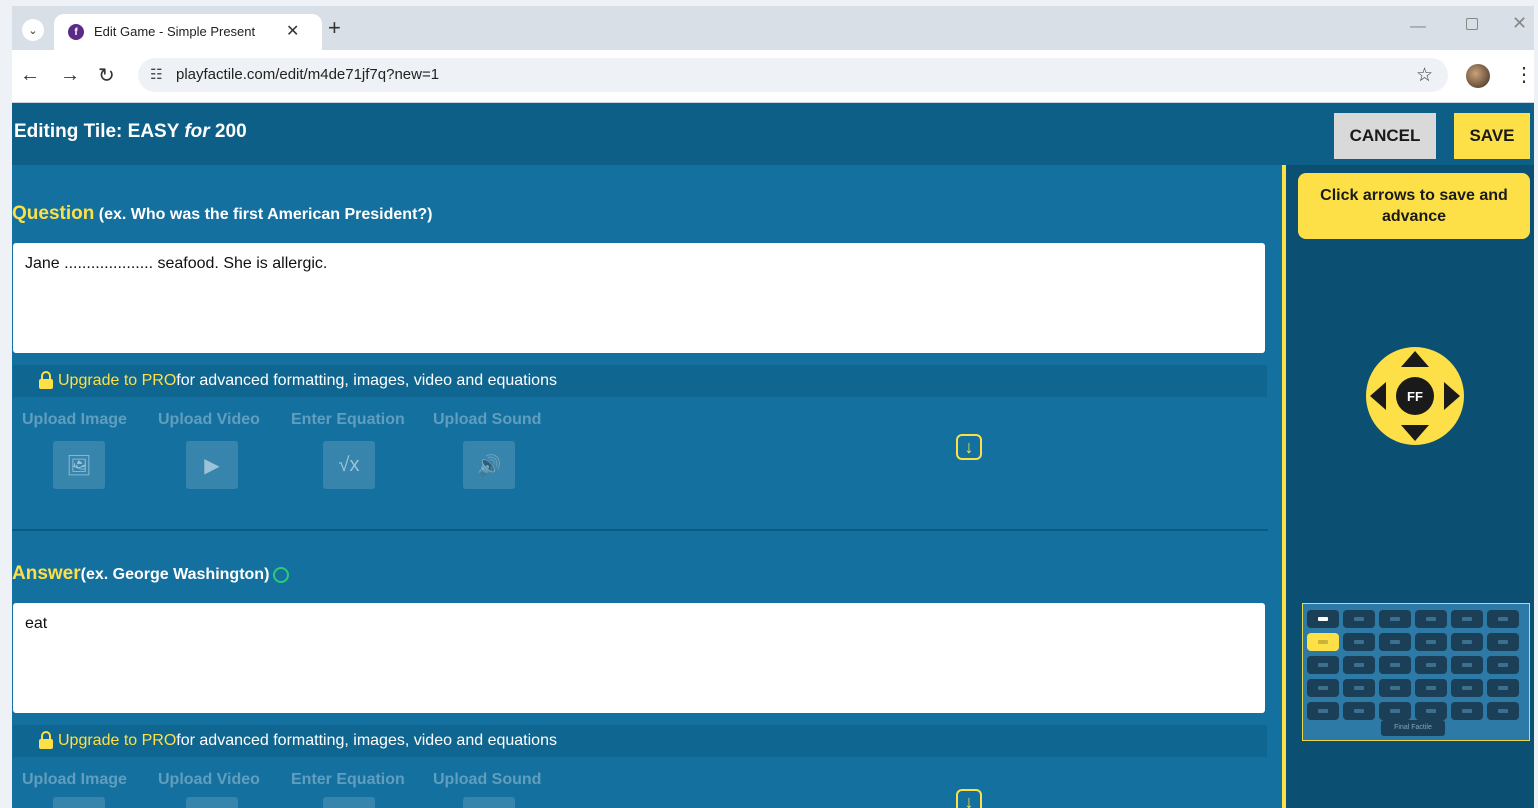 The image size is (1538, 808). Describe the element at coordinates (349, 465) in the screenshot. I see `square-root-icon: √x` at that location.